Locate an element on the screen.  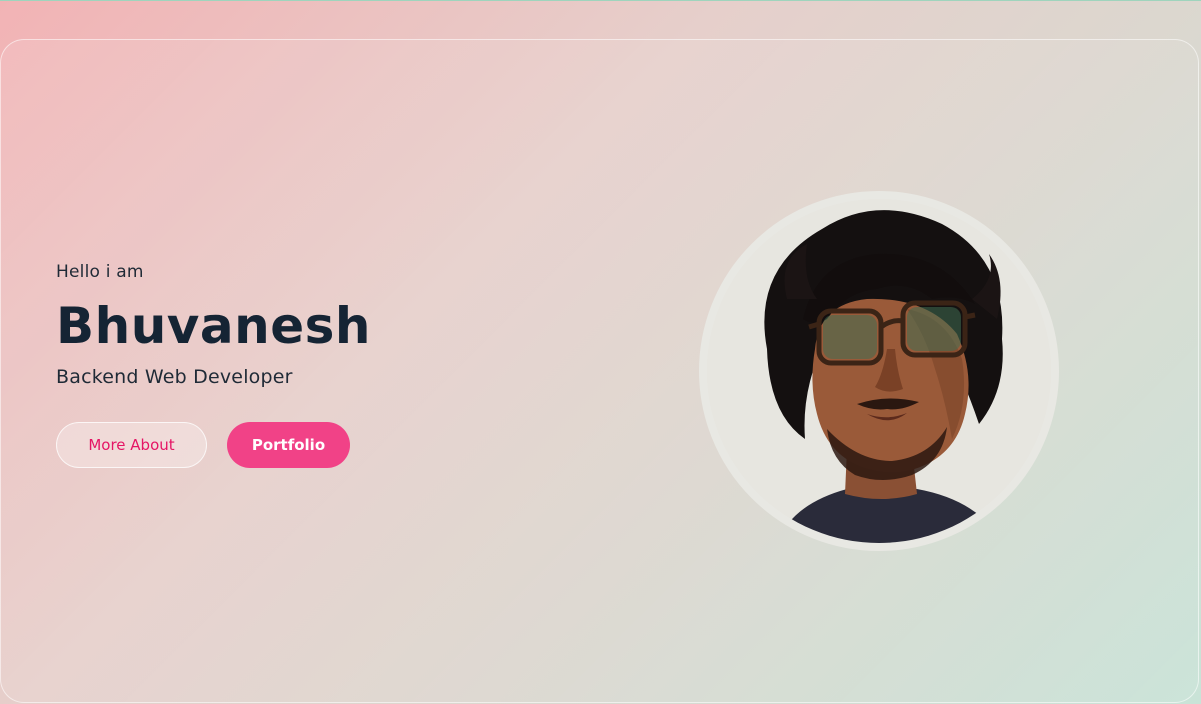
avatar-illustration is located at coordinates (879, 371).